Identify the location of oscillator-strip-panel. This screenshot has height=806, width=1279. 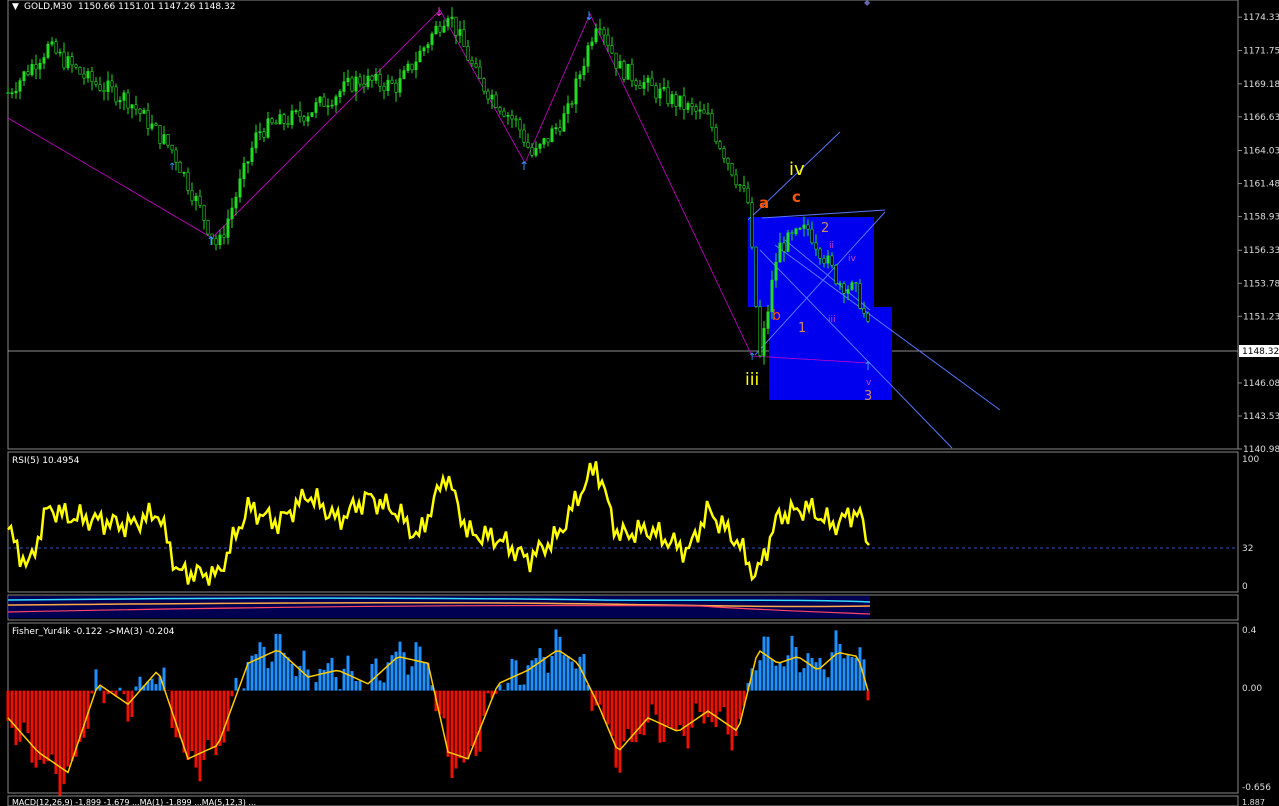
(623, 607).